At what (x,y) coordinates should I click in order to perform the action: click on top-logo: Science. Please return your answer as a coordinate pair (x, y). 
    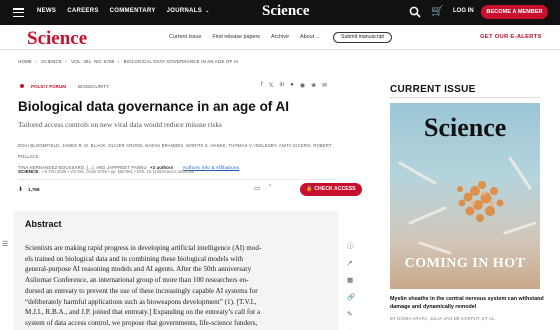
    Looking at the image, I should click on (285, 11).